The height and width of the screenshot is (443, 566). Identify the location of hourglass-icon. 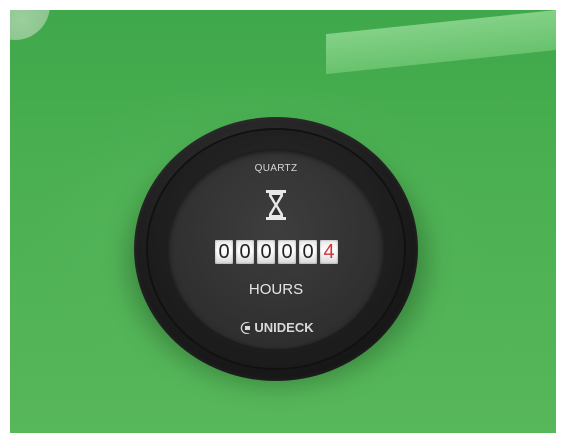
(276, 207).